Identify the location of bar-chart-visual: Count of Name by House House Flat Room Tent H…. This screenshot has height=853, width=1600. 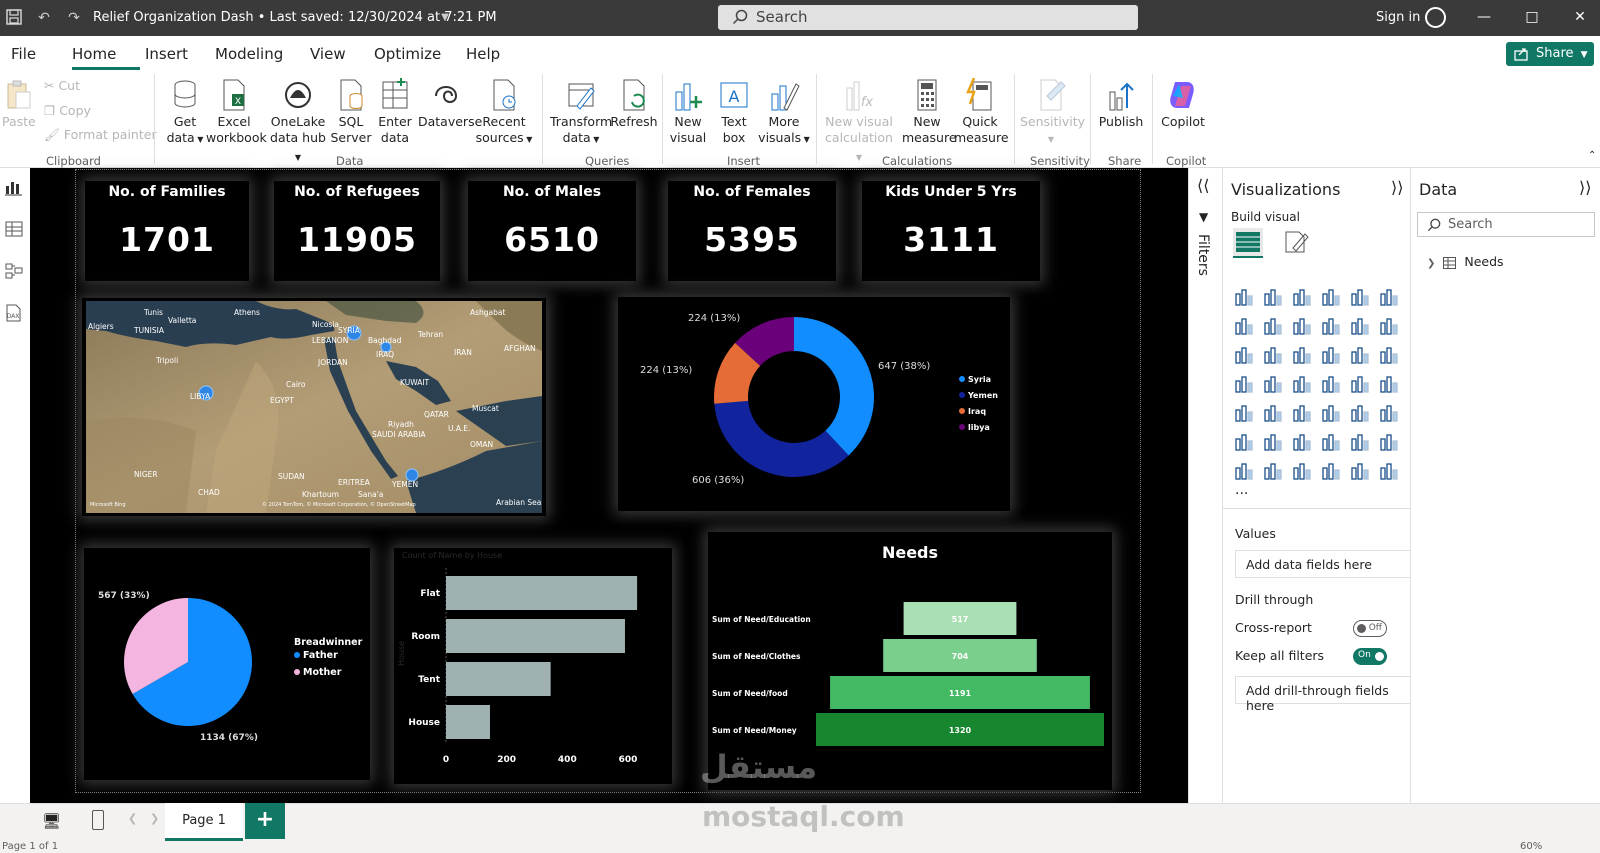
(533, 666).